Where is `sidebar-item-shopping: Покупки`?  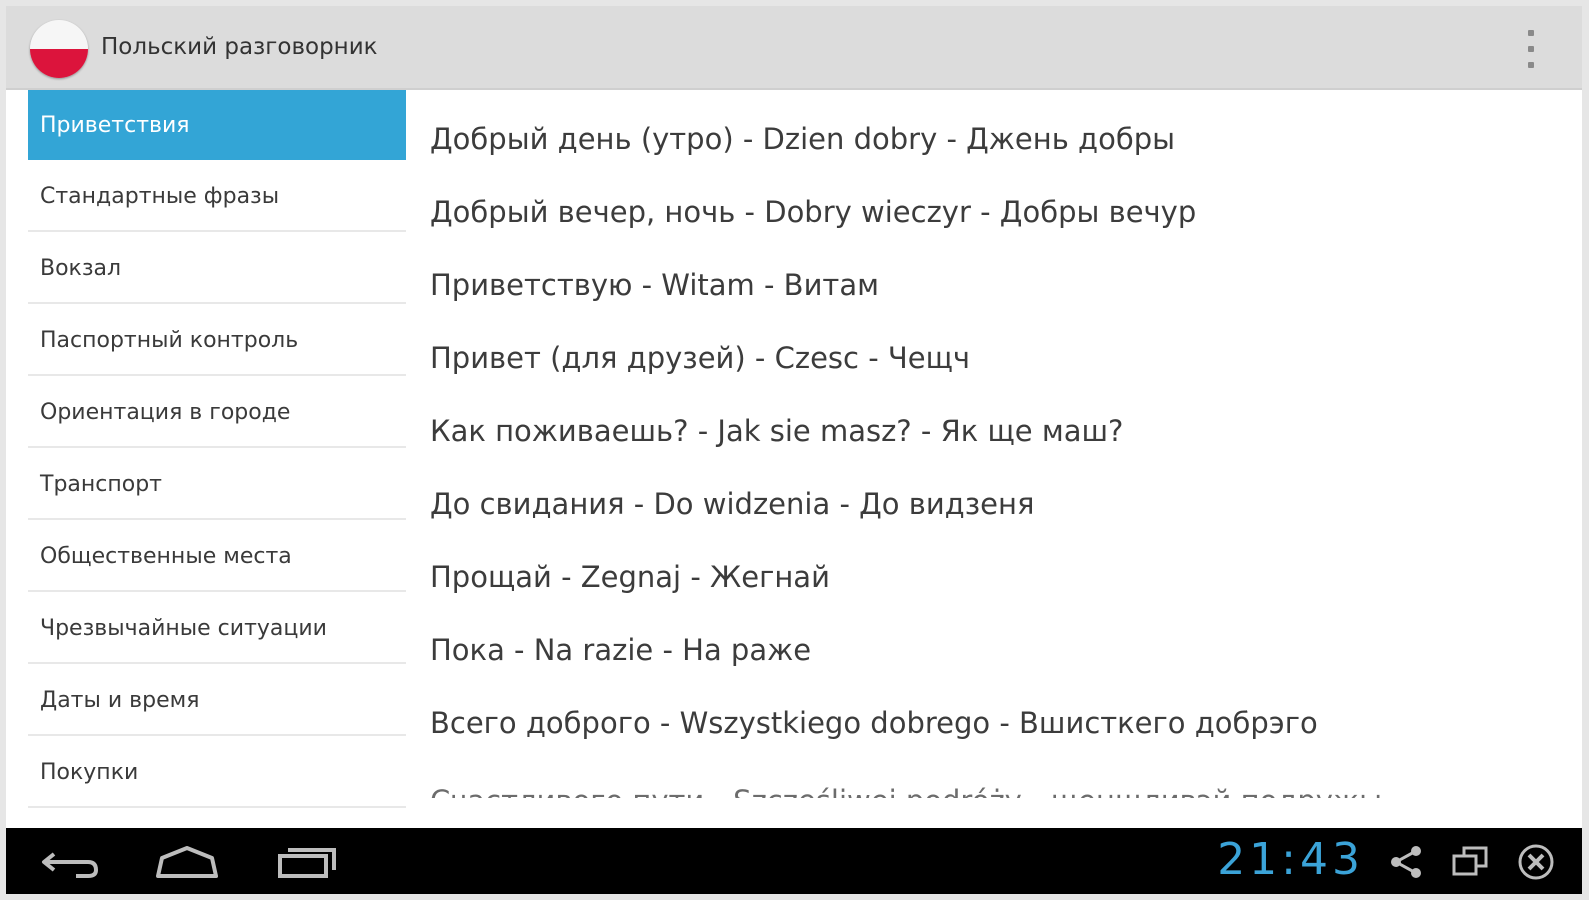
sidebar-item-shopping: Покупки is located at coordinates (217, 773).